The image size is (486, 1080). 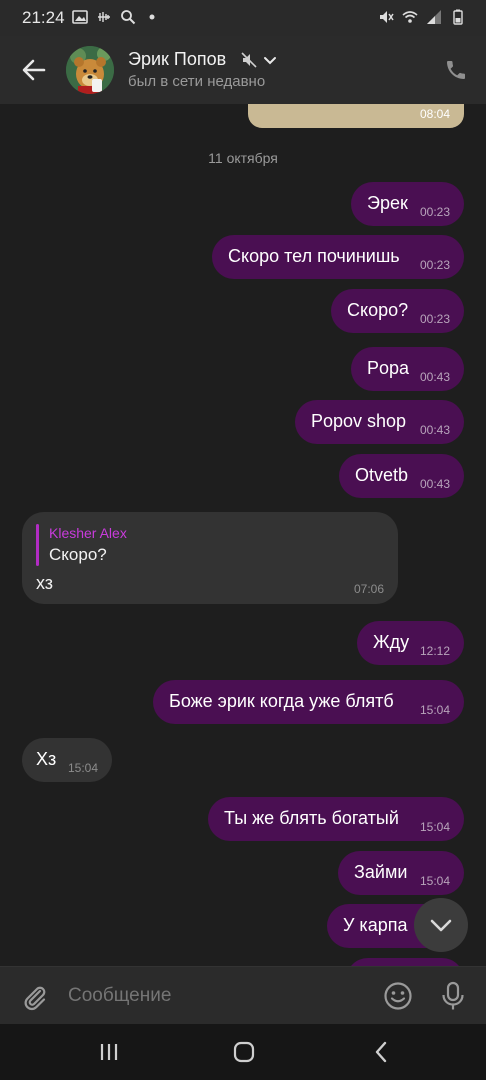 What do you see at coordinates (210, 558) in the screenshot?
I see `incoming-reply-message: Klesher Alex Скоро? хз 07:06` at bounding box center [210, 558].